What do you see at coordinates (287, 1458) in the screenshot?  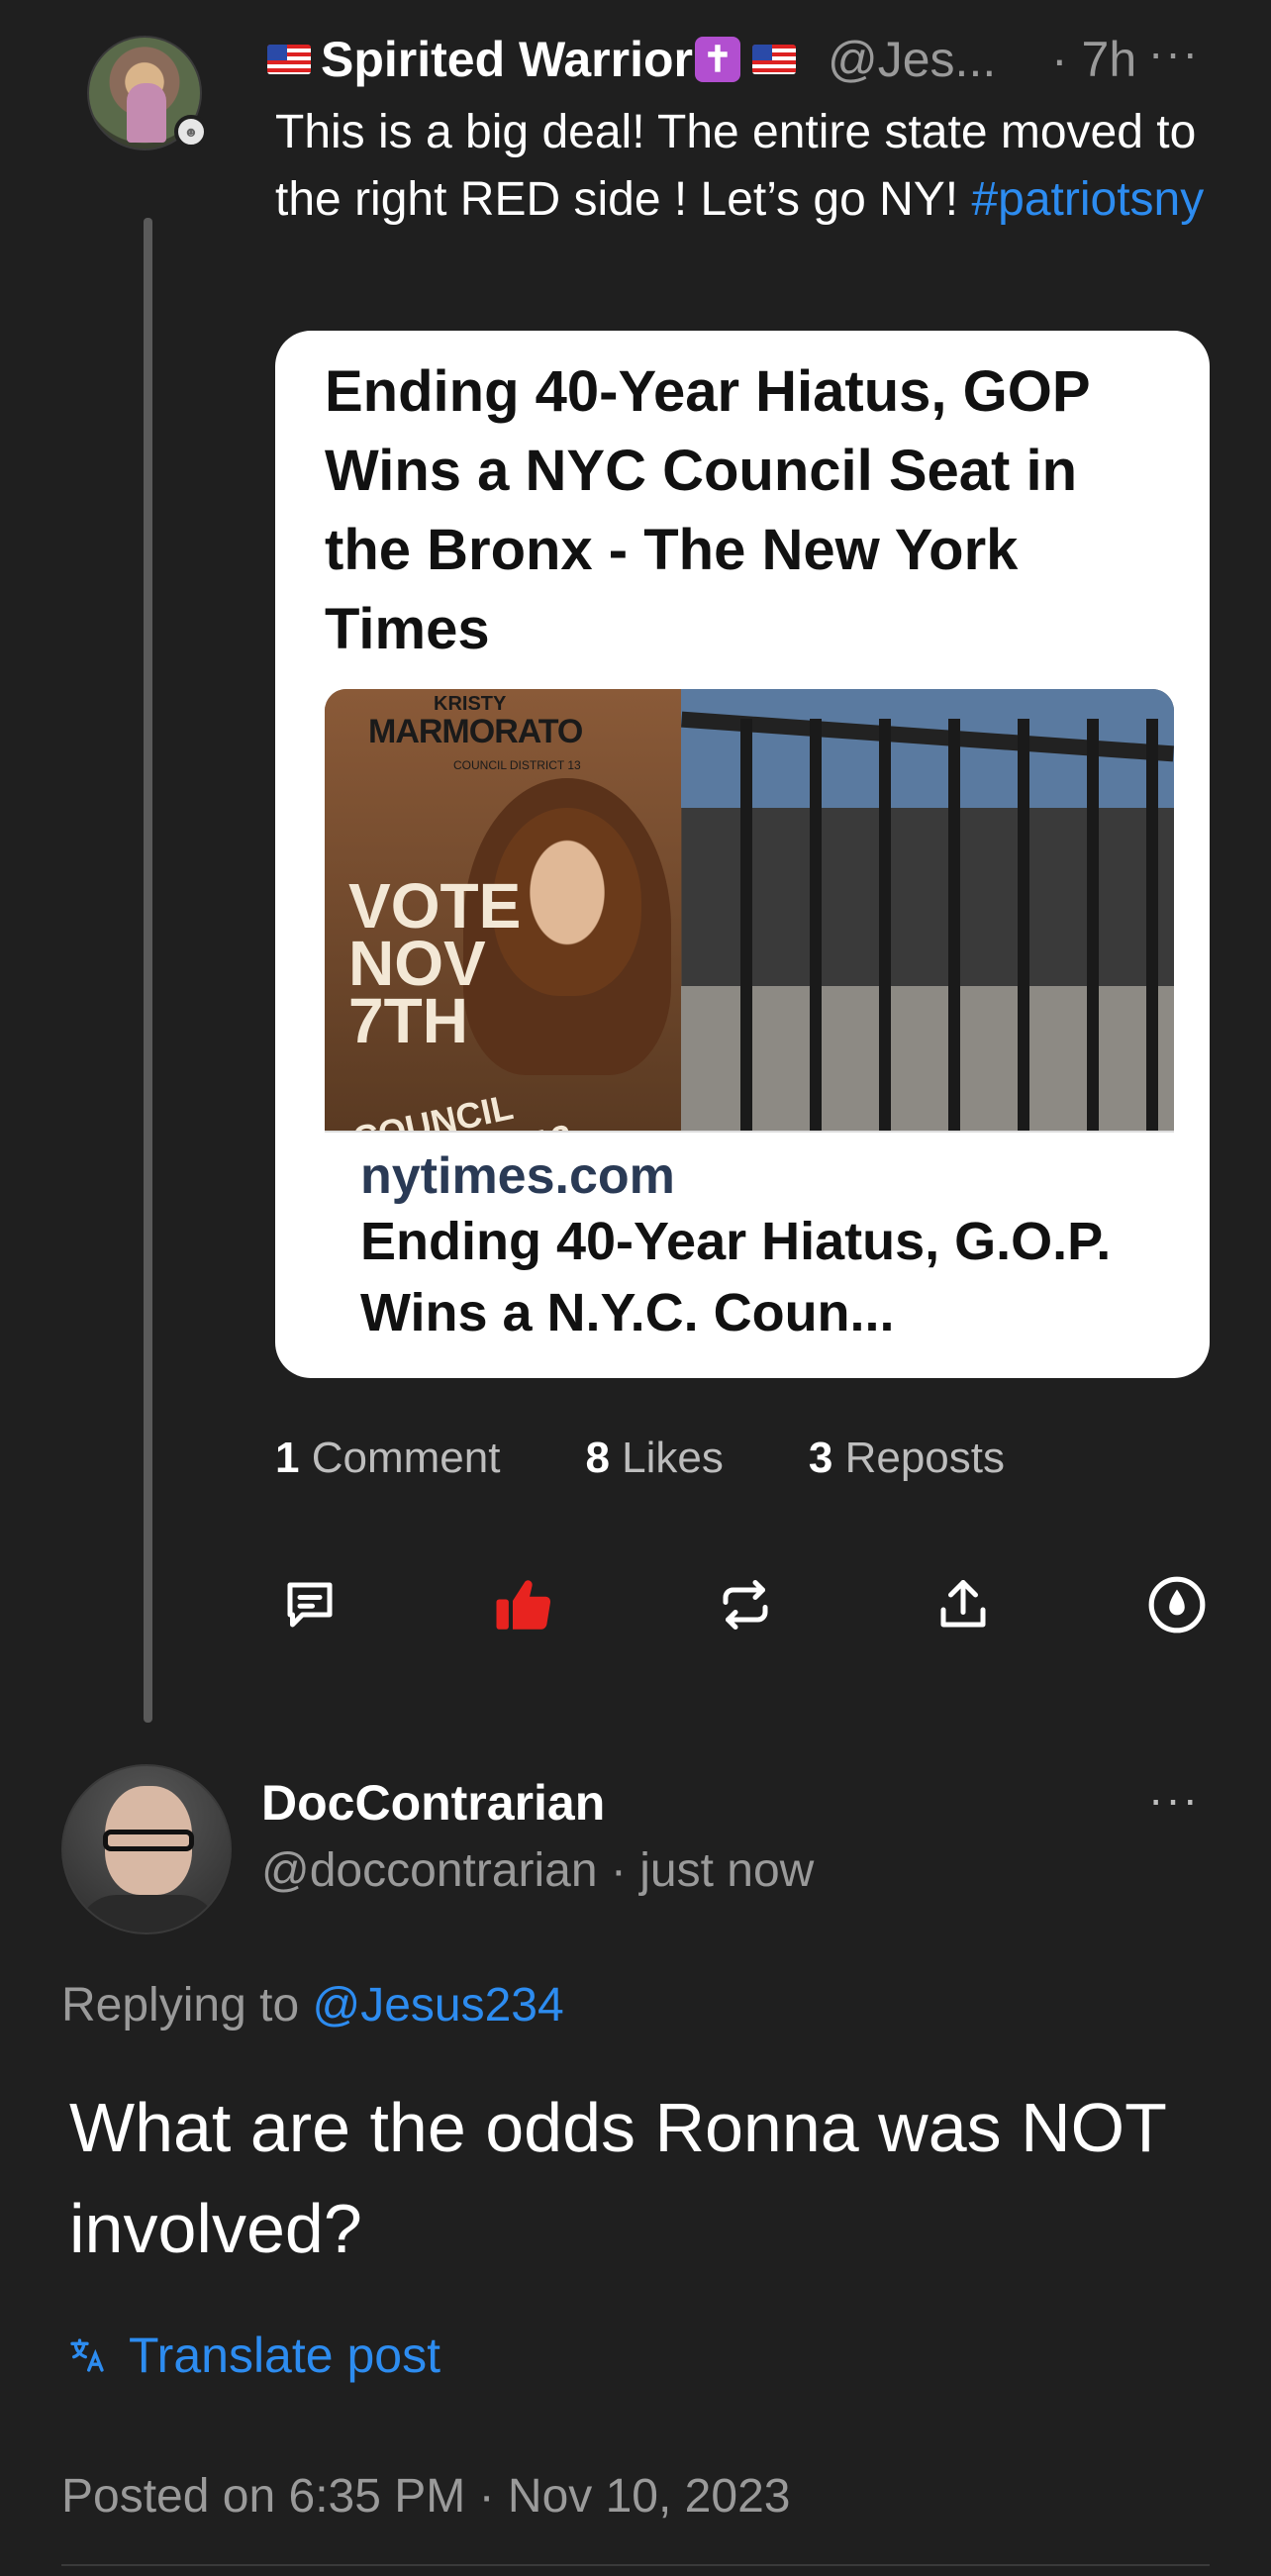 I see `comments-count: 1` at bounding box center [287, 1458].